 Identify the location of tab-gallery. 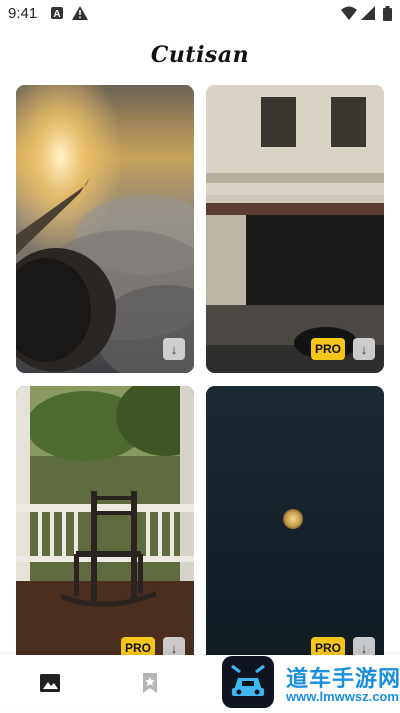
(50, 683).